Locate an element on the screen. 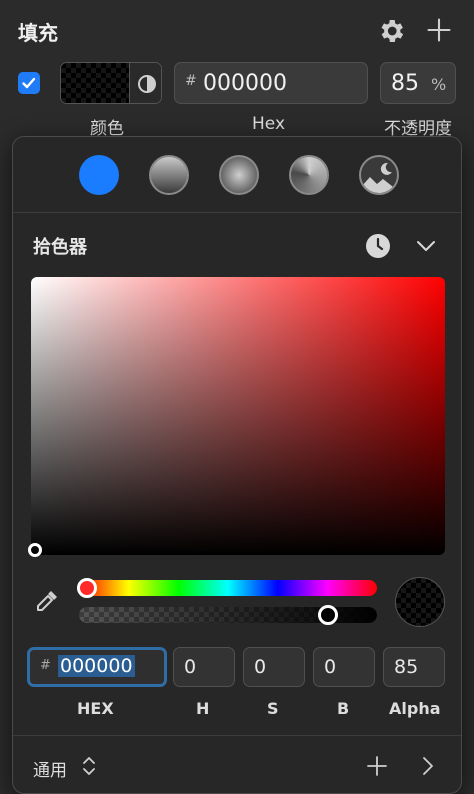 Image resolution: width=474 pixels, height=794 pixels. fill-color-swatch is located at coordinates (111, 83).